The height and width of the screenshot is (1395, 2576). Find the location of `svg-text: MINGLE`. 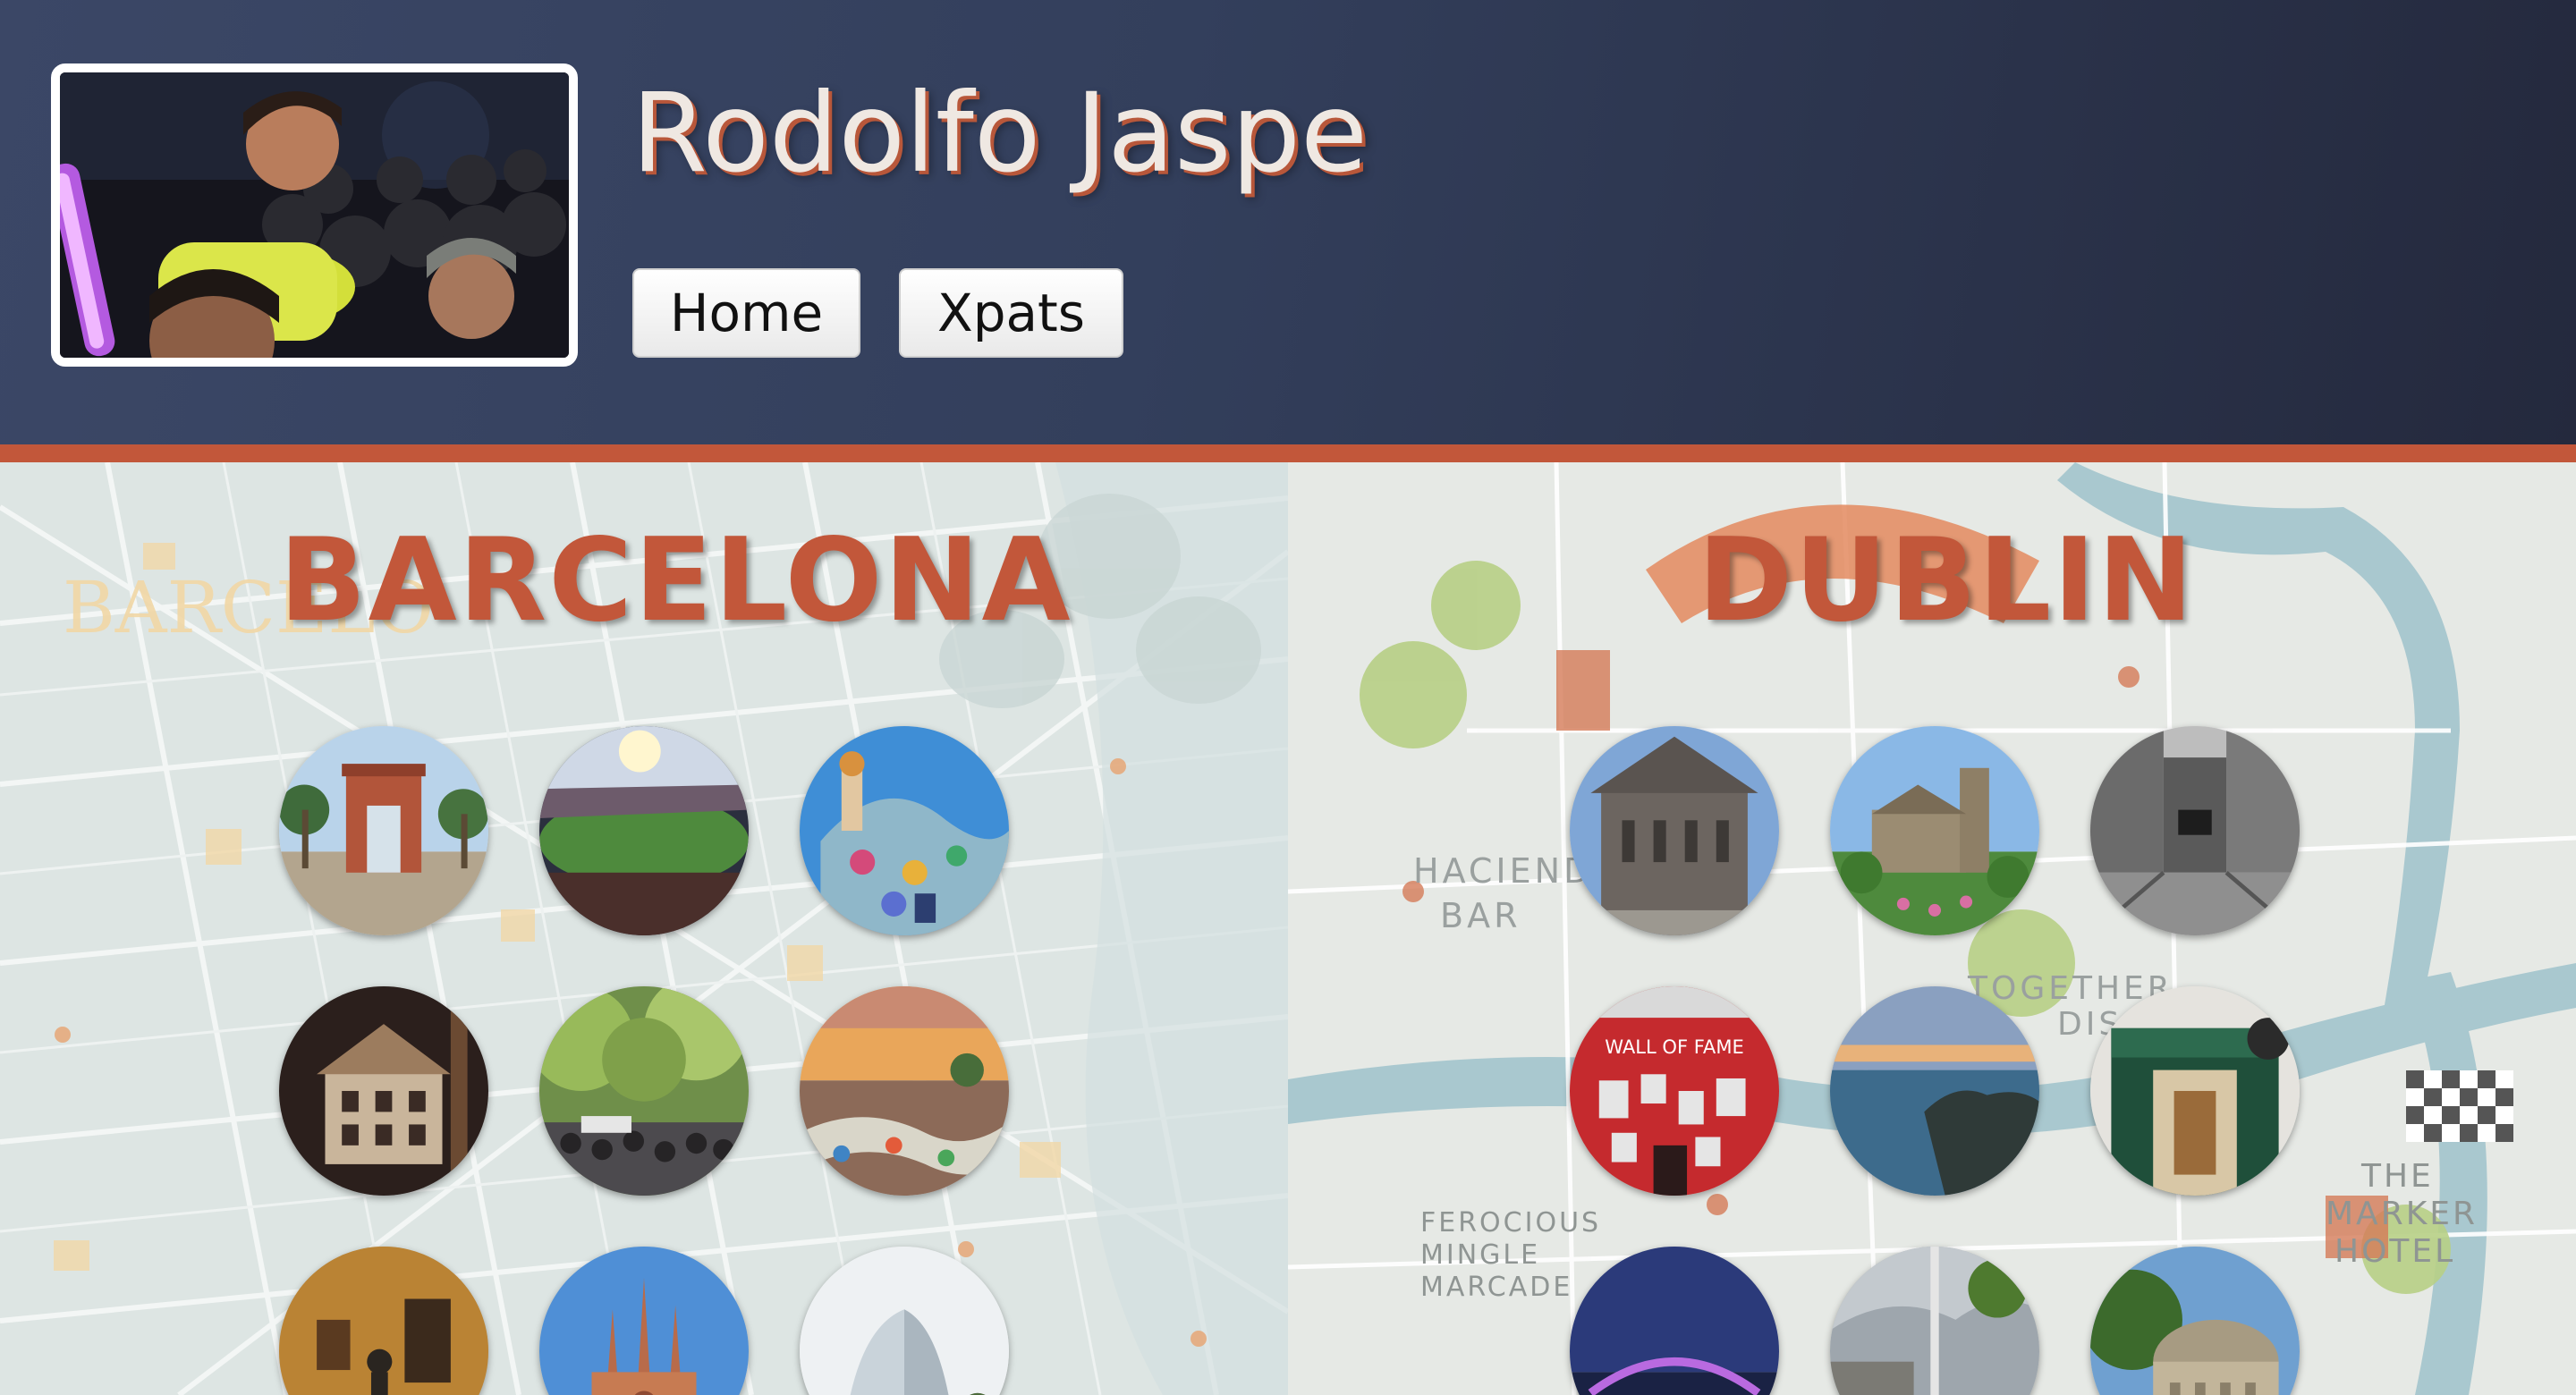

svg-text: MINGLE is located at coordinates (1480, 1255).